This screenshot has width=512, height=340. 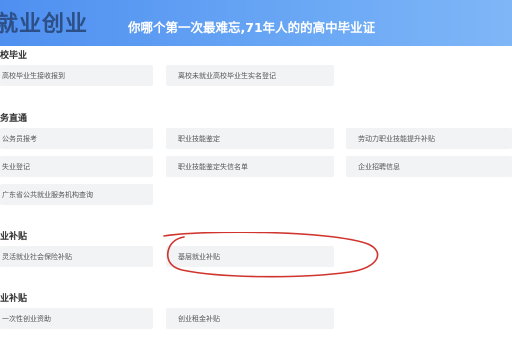 What do you see at coordinates (76, 138) in the screenshot?
I see `service-item-civil-service-exam: 公务员报考` at bounding box center [76, 138].